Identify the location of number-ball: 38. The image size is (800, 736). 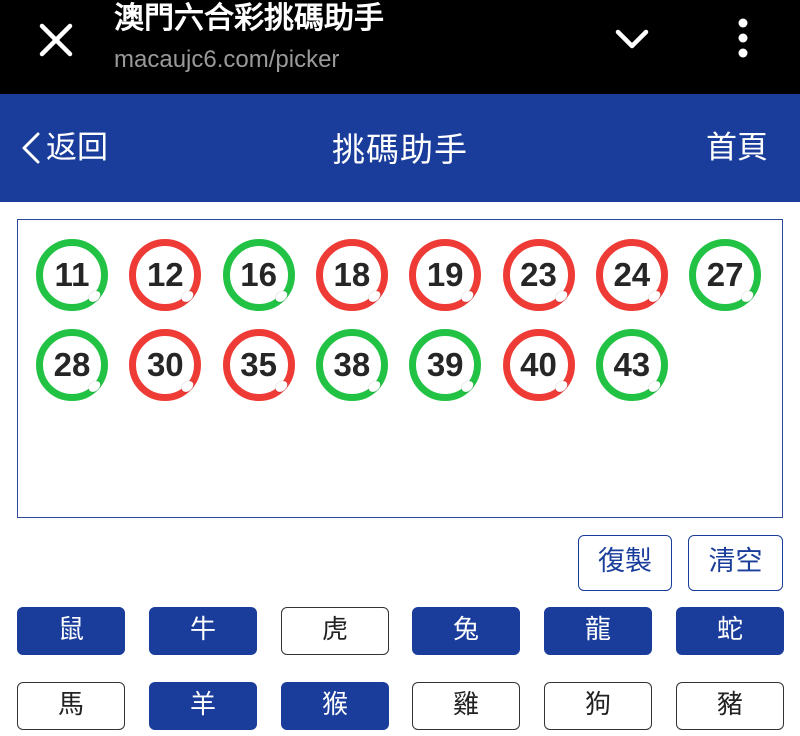
(351, 365).